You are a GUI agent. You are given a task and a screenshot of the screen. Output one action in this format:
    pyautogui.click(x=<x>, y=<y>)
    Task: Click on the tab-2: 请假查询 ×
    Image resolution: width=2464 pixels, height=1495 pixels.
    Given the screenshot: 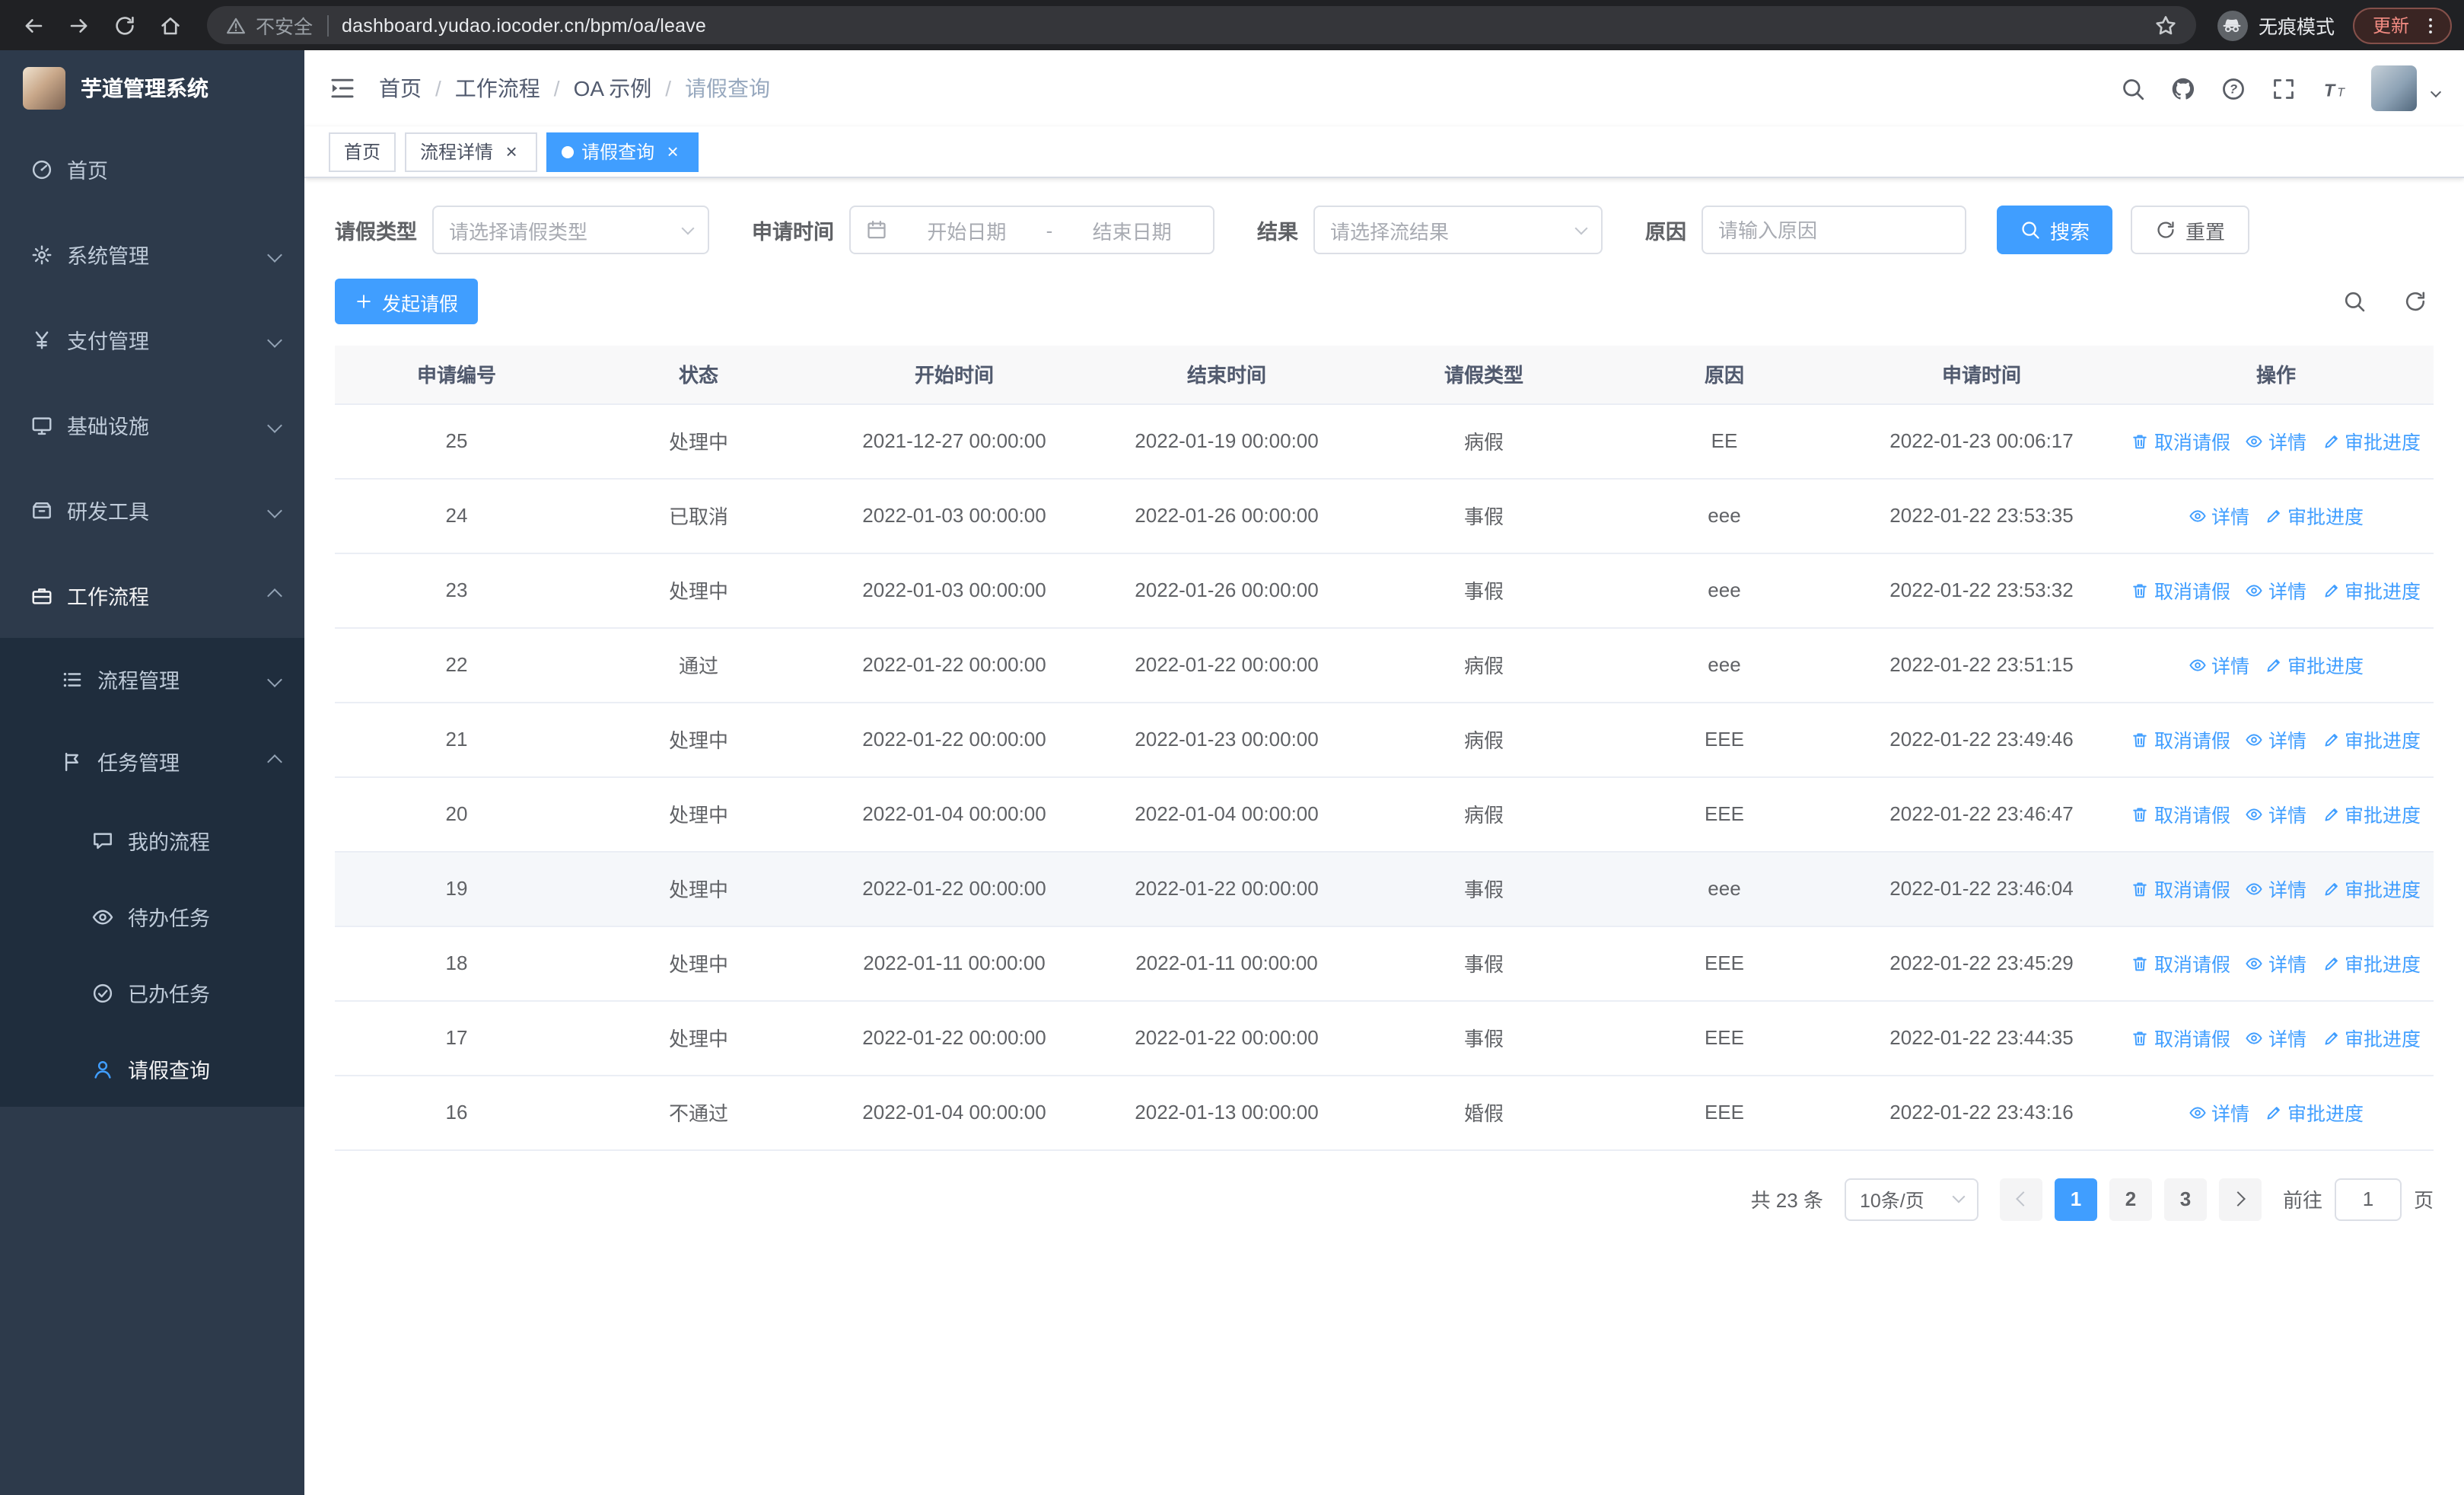 What is the action you would take?
    pyautogui.click(x=622, y=151)
    